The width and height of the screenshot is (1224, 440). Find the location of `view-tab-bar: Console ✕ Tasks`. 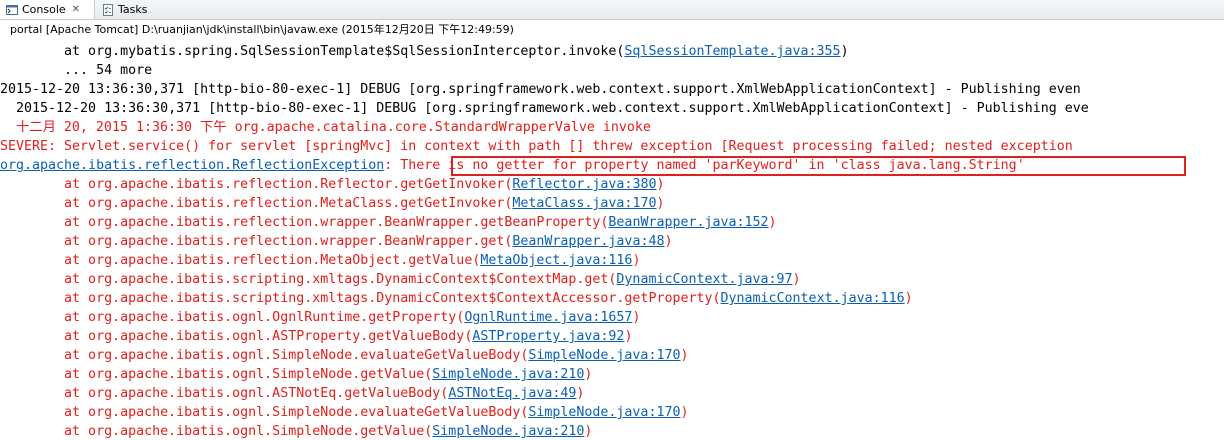

view-tab-bar: Console ✕ Tasks is located at coordinates (612, 10).